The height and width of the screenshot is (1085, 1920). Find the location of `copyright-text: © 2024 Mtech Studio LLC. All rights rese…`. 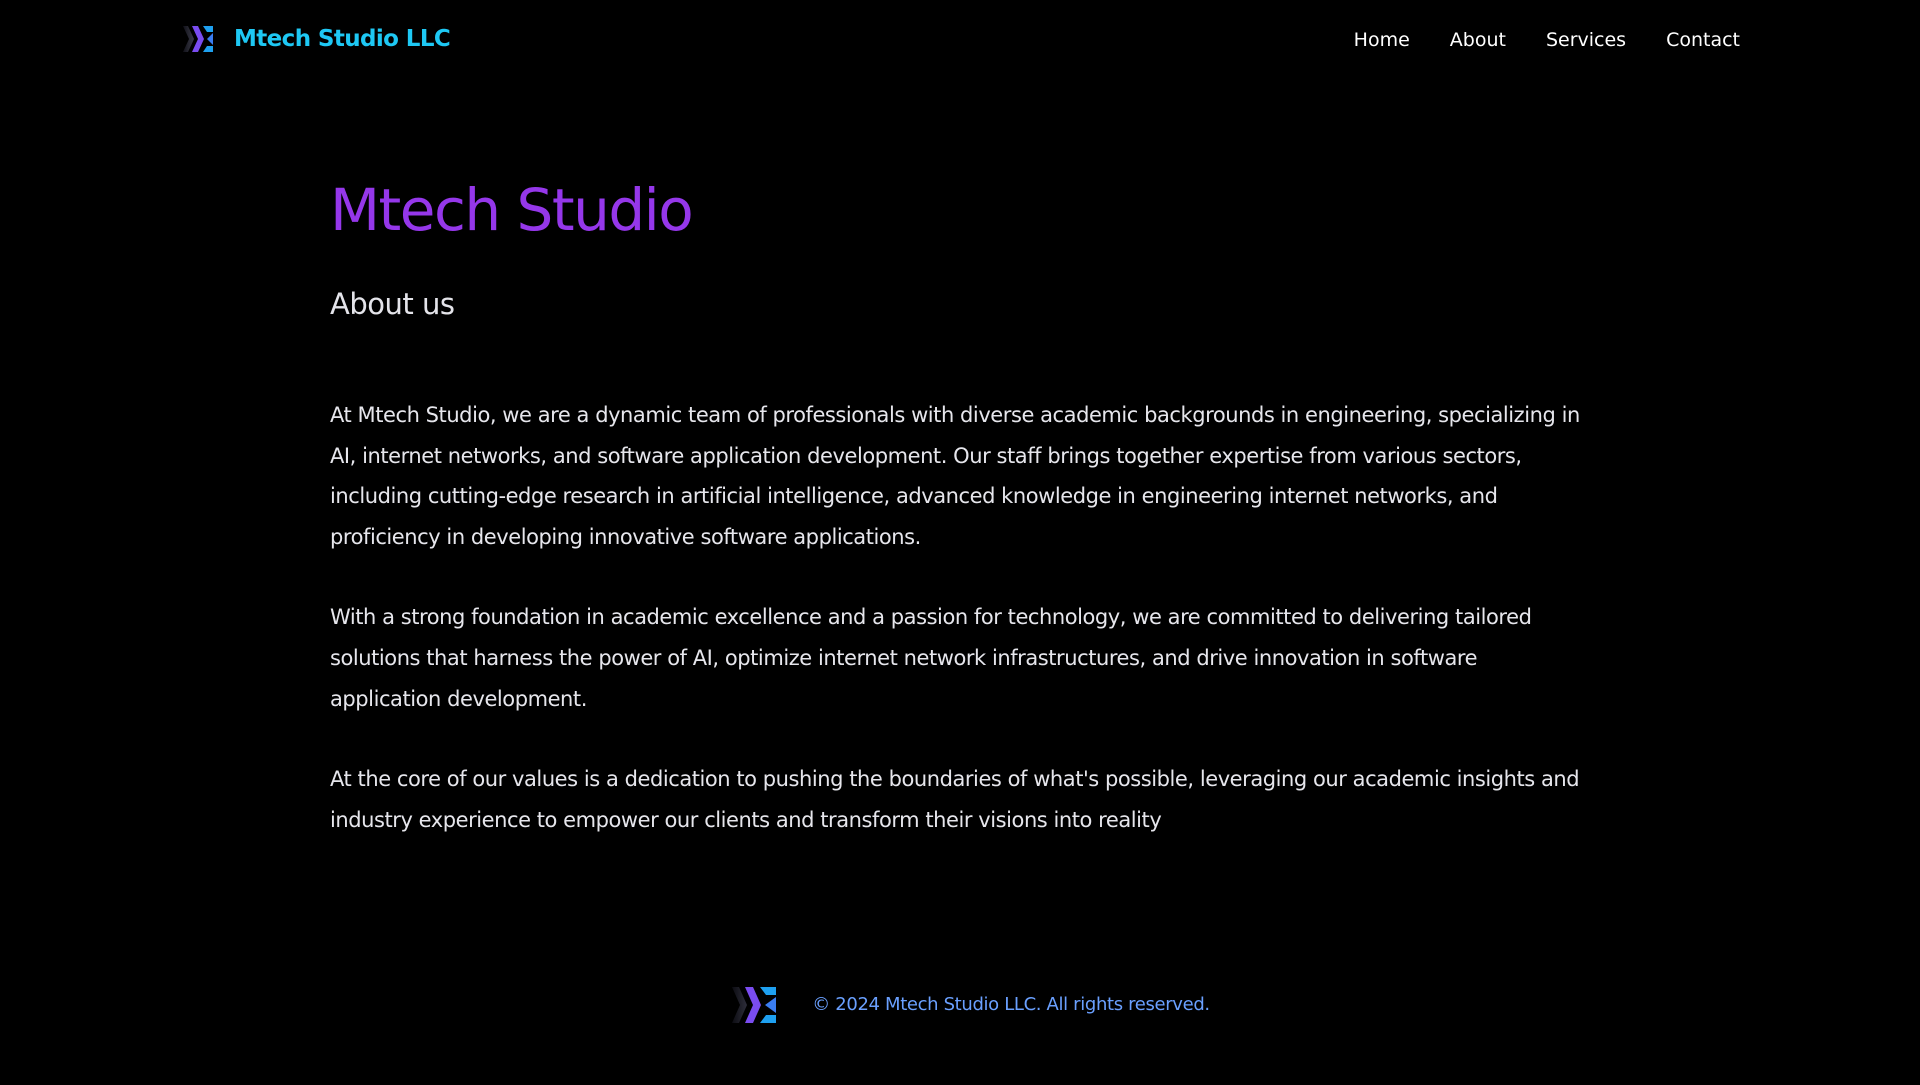

copyright-text: © 2024 Mtech Studio LLC. All rights rese… is located at coordinates (1011, 1004).